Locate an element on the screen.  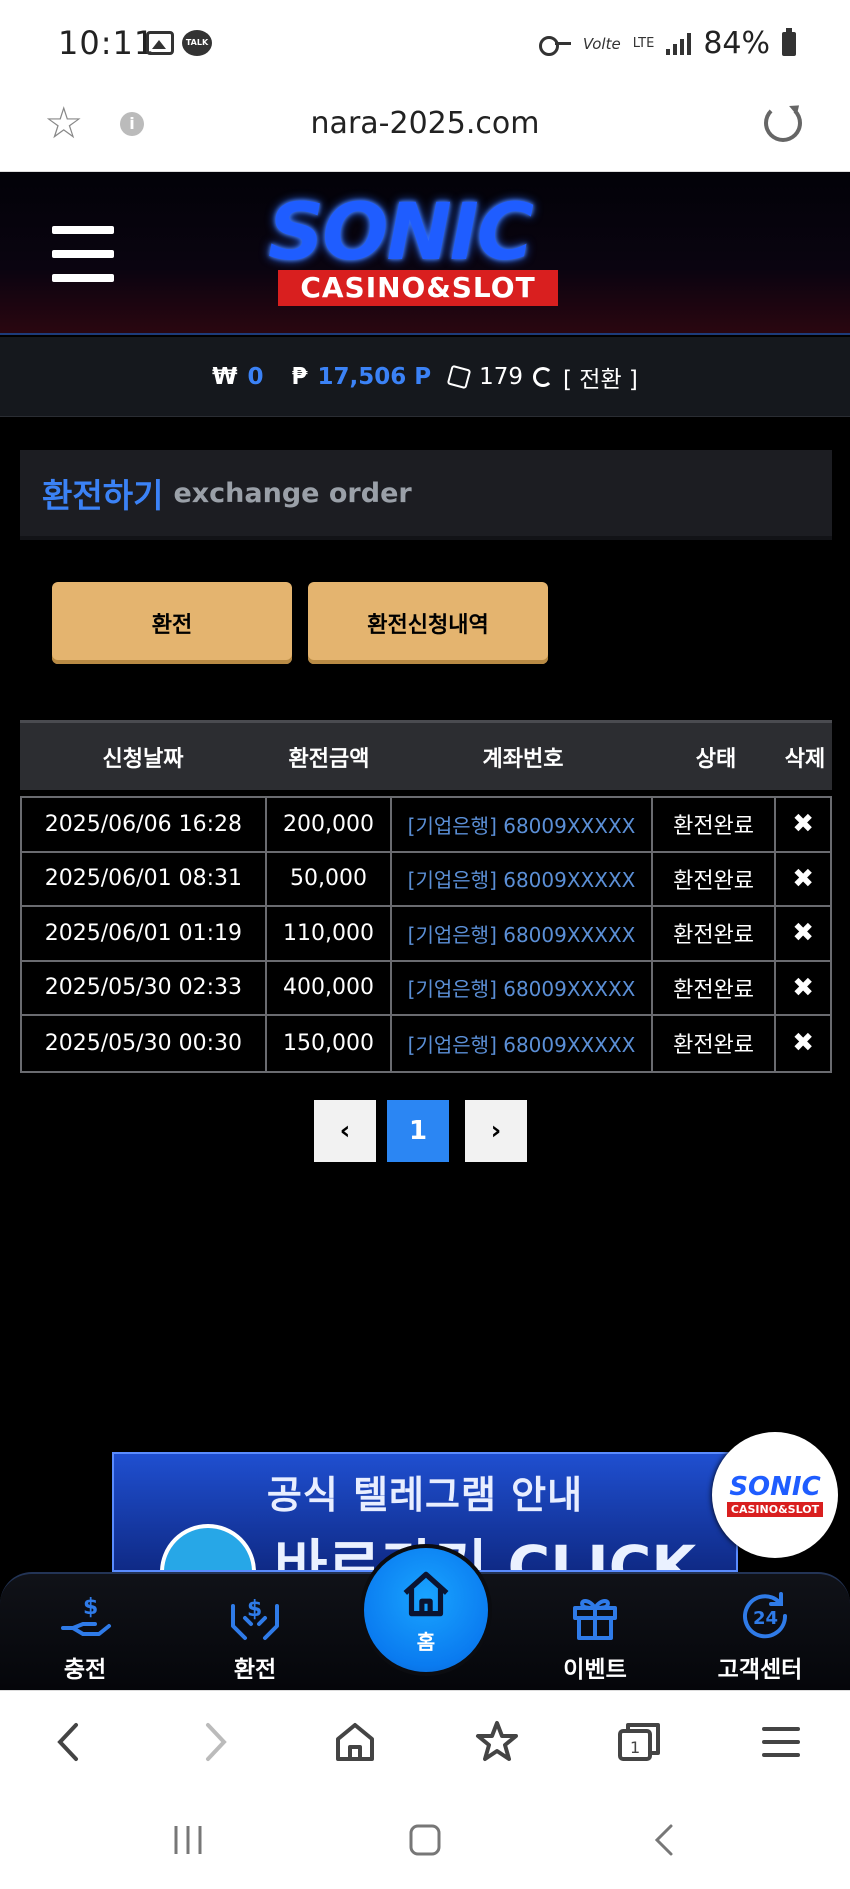
android-nav-bar is located at coordinates (425, 1839).